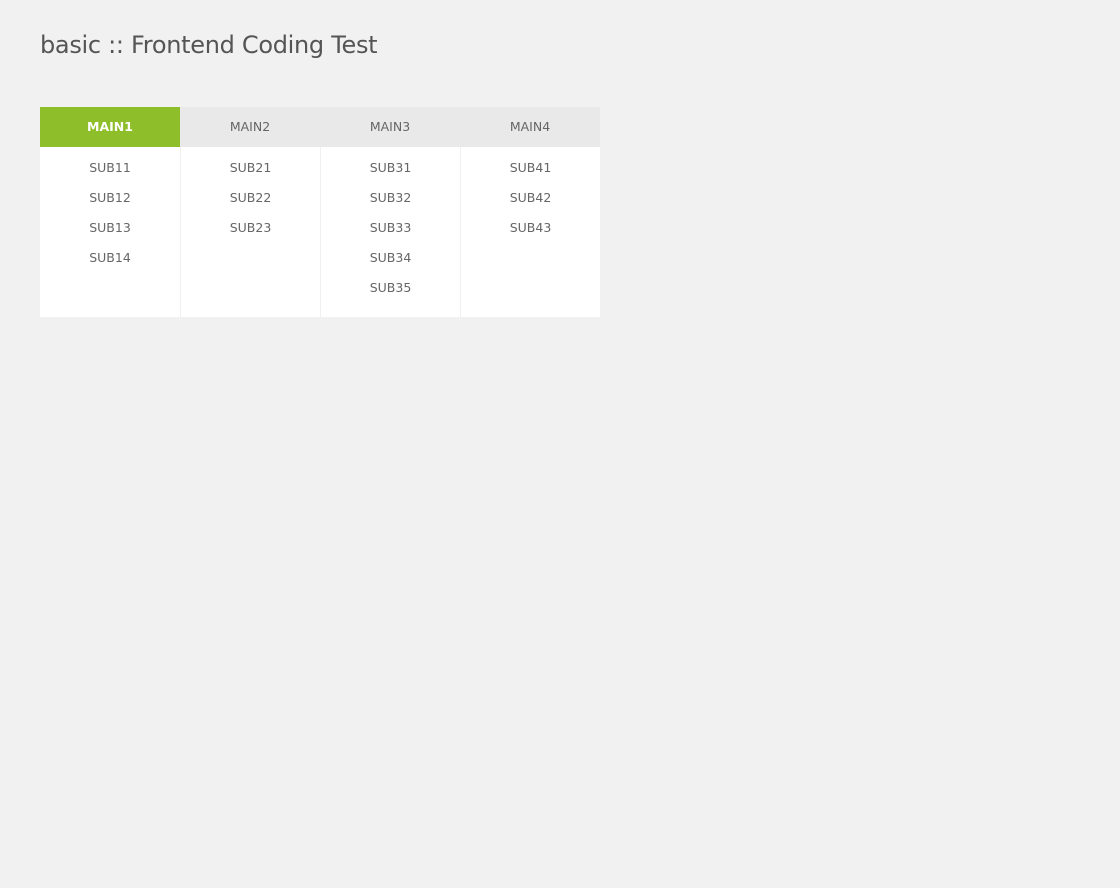 Image resolution: width=1120 pixels, height=888 pixels. Describe the element at coordinates (250, 168) in the screenshot. I see `submenu-item-sub21: SUB21` at that location.